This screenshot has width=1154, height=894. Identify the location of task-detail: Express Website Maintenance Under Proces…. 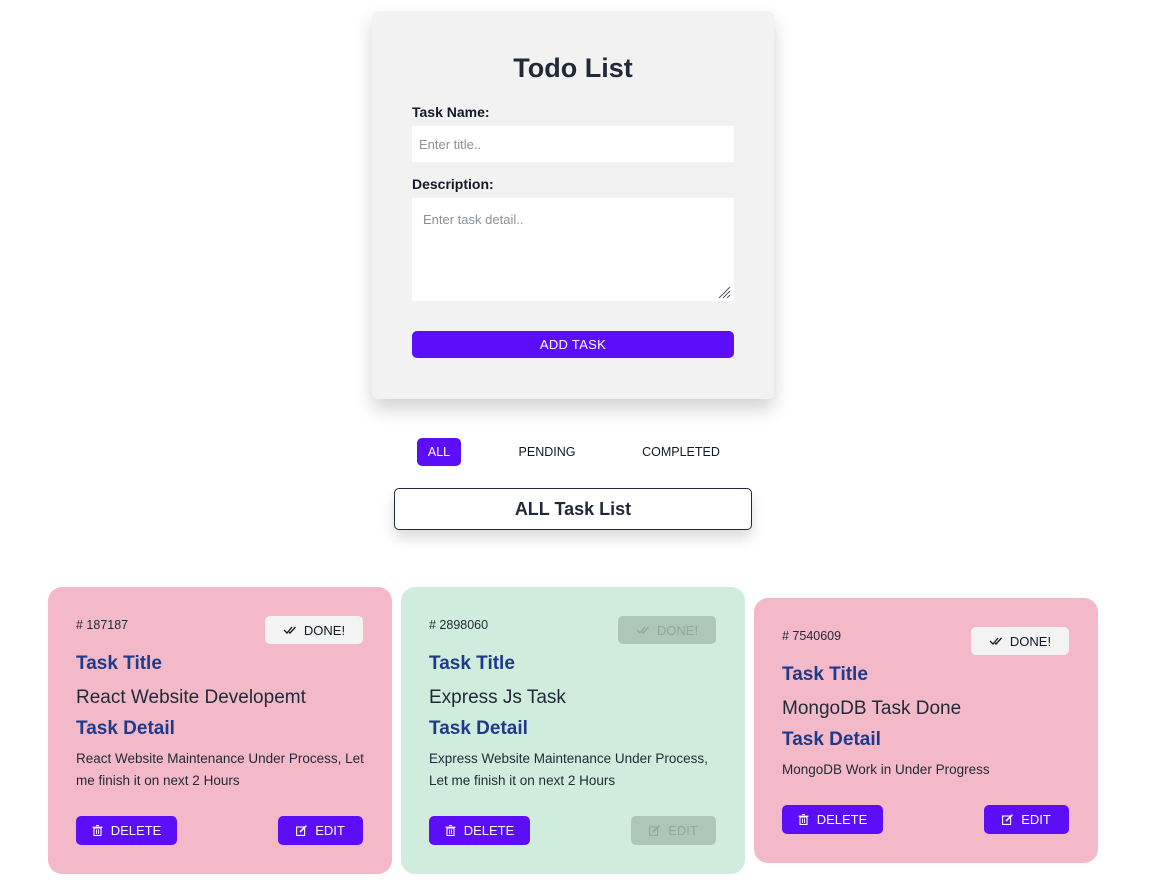
(568, 769).